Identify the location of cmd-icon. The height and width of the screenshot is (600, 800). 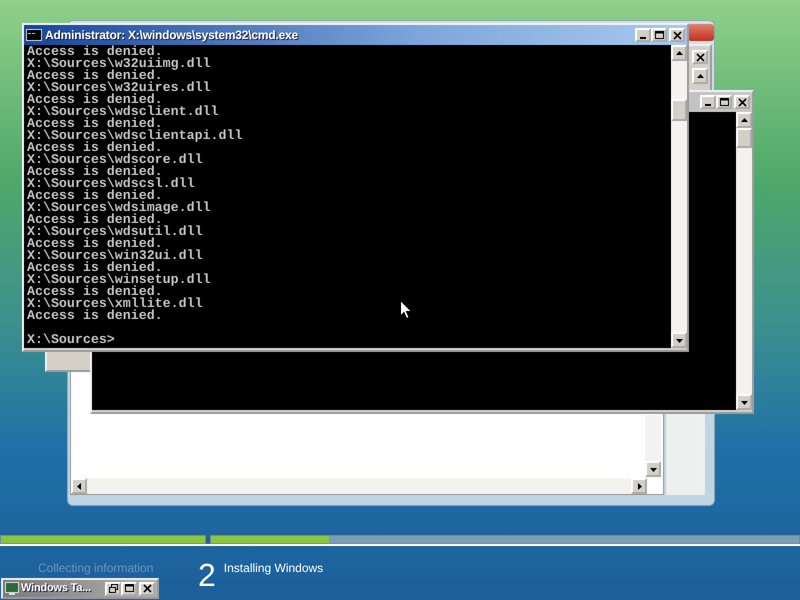
(34, 35).